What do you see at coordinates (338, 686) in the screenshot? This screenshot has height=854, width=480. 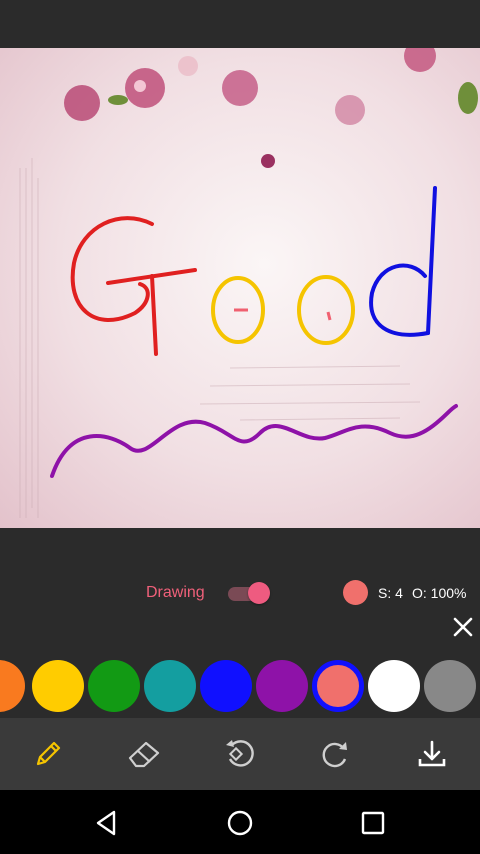 I see `color-swatch-coral` at bounding box center [338, 686].